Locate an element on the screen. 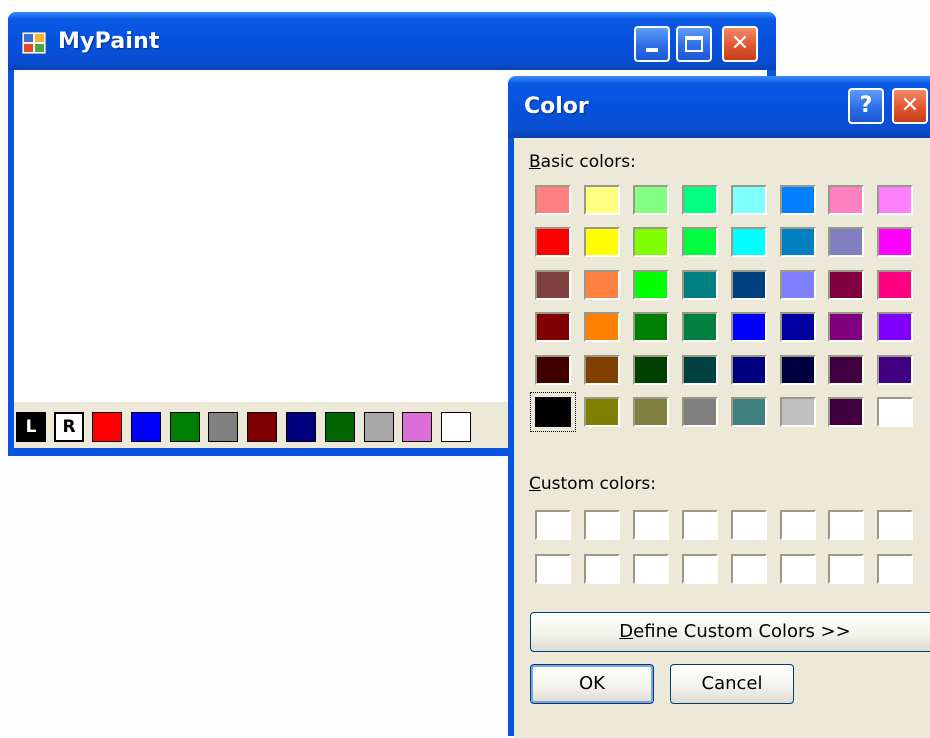 This screenshot has height=738, width=930. custom-colors-label: Custom colors: is located at coordinates (592, 484).